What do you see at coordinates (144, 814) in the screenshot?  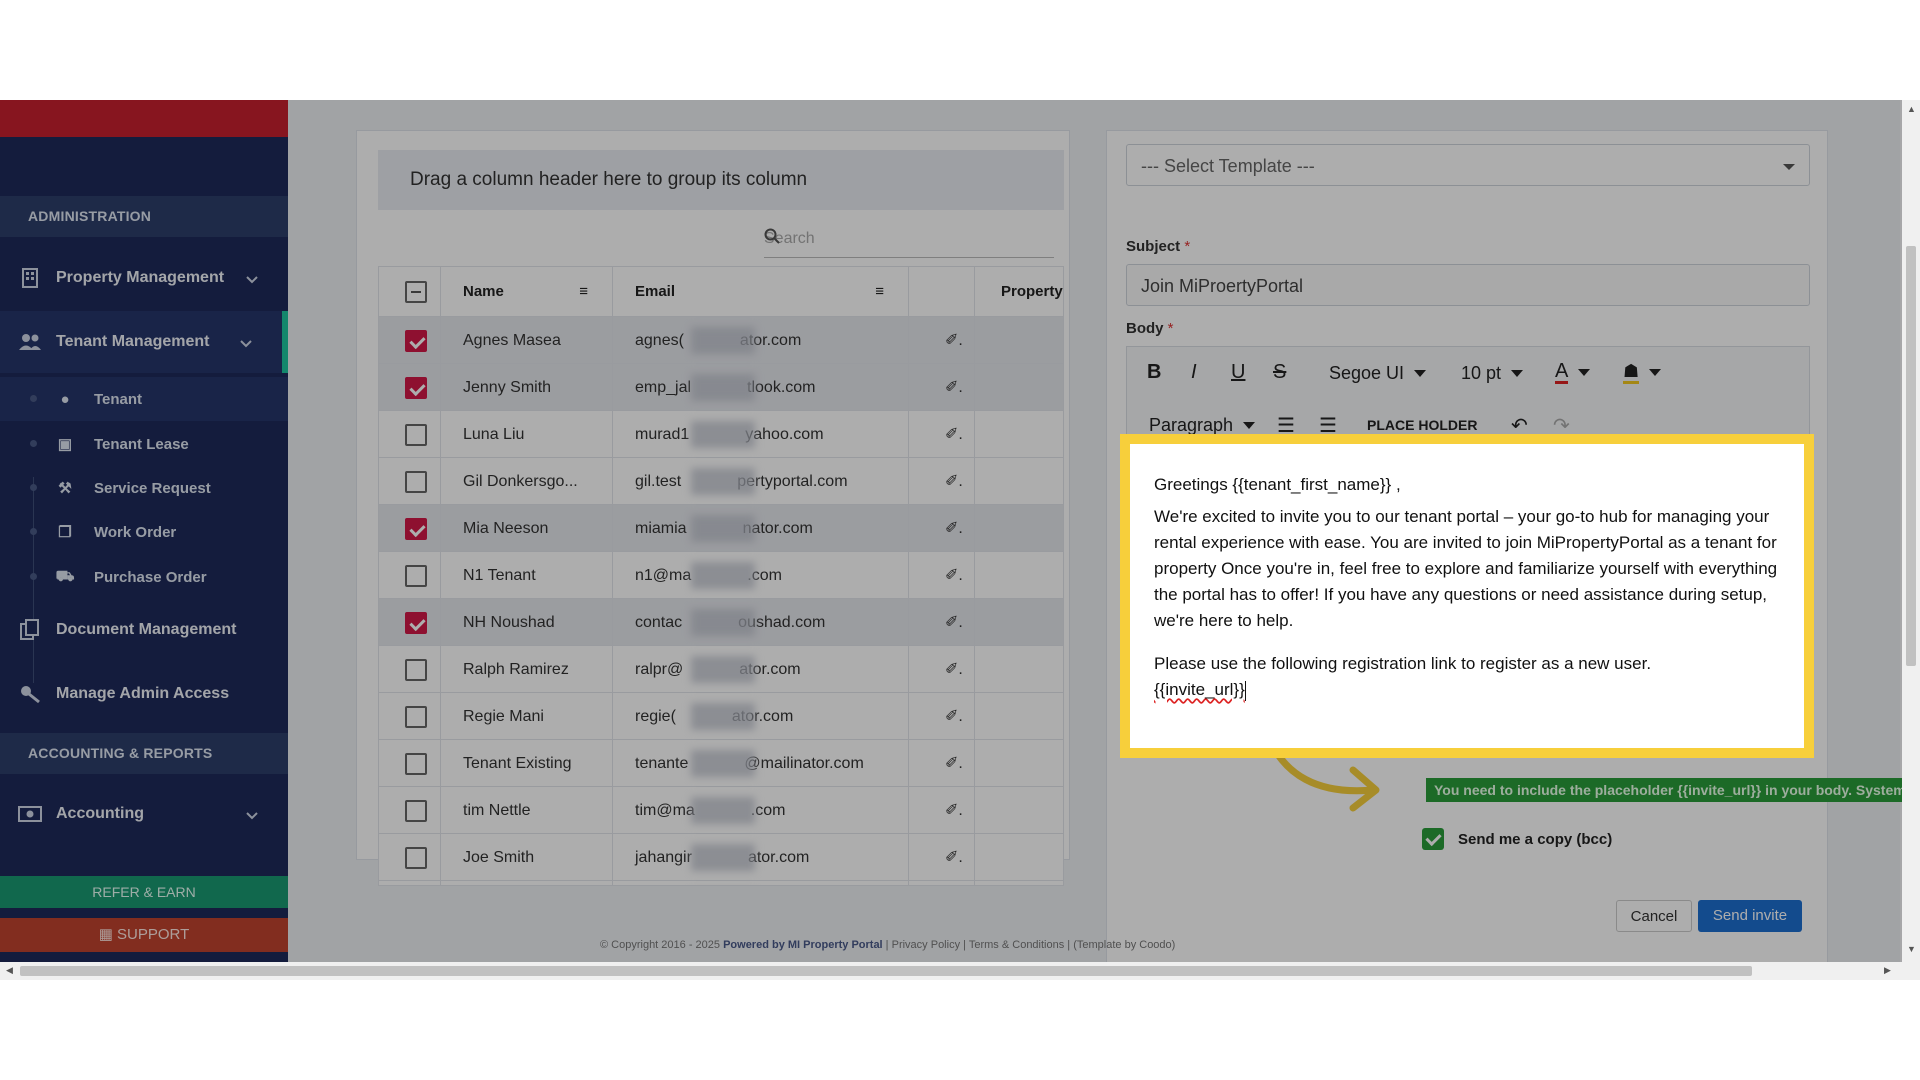 I see `nav-accounting: Accounting` at bounding box center [144, 814].